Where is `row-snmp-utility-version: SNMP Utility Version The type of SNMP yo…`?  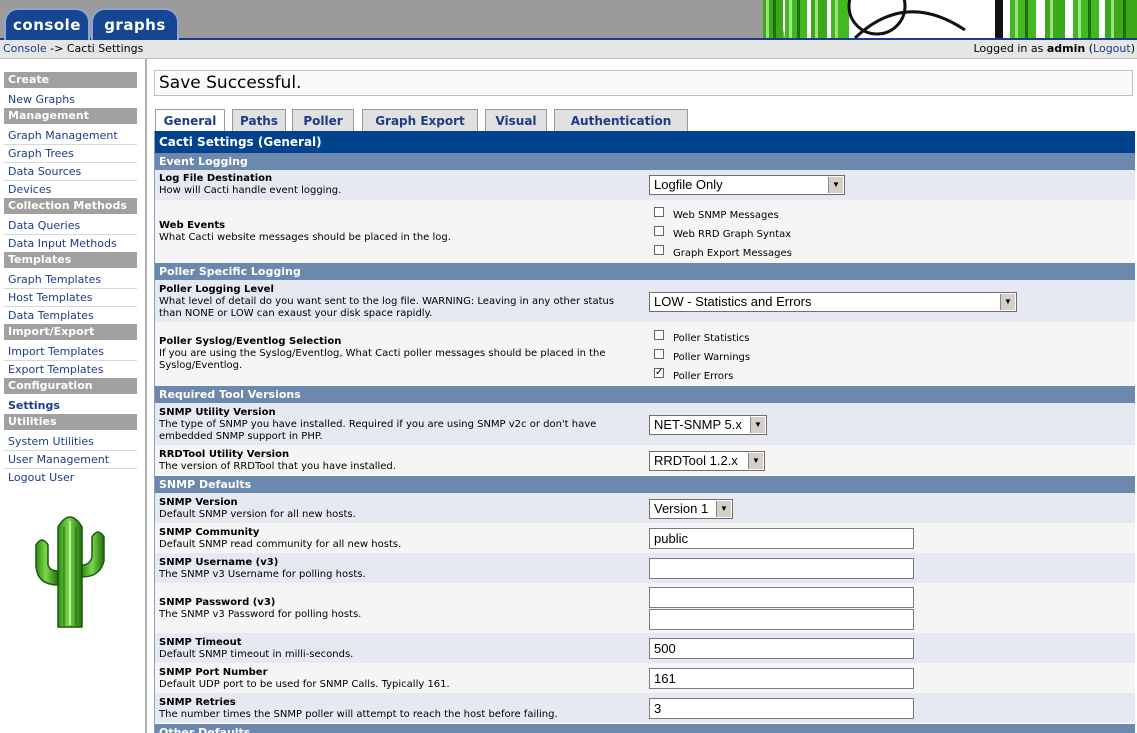 row-snmp-utility-version: SNMP Utility Version The type of SNMP yo… is located at coordinates (645, 424).